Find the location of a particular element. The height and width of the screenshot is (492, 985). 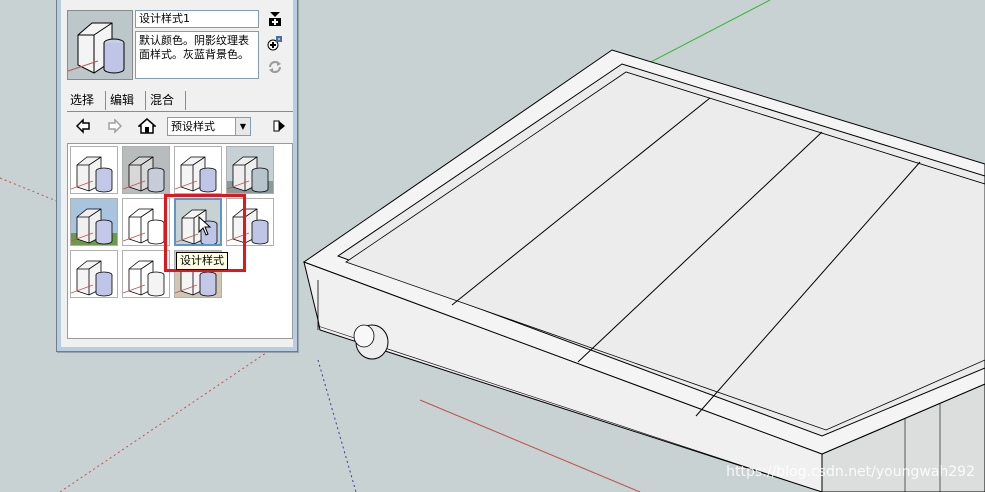

mouse-cursor-icon is located at coordinates (205, 226).